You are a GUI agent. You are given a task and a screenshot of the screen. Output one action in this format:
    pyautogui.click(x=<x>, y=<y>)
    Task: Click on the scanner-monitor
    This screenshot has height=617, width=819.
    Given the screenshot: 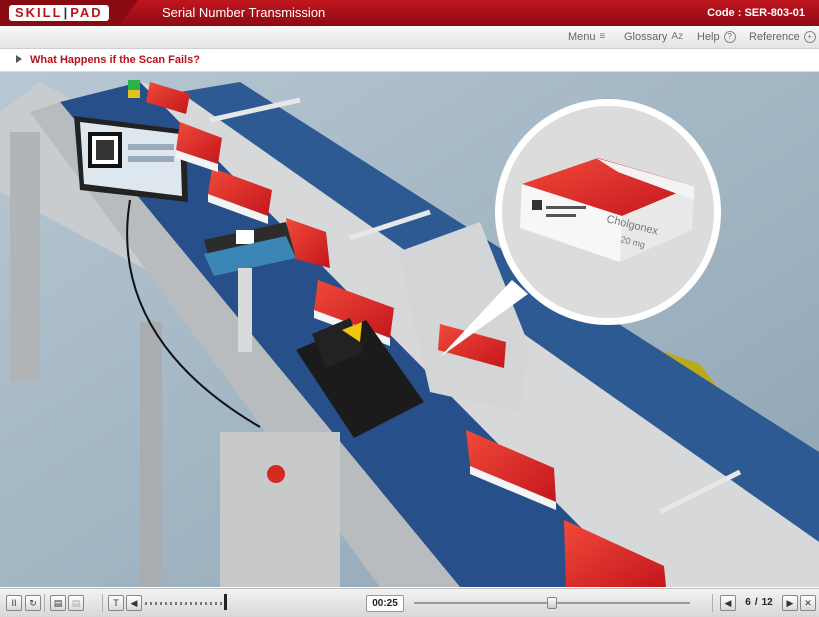 What is the action you would take?
    pyautogui.click(x=131, y=159)
    